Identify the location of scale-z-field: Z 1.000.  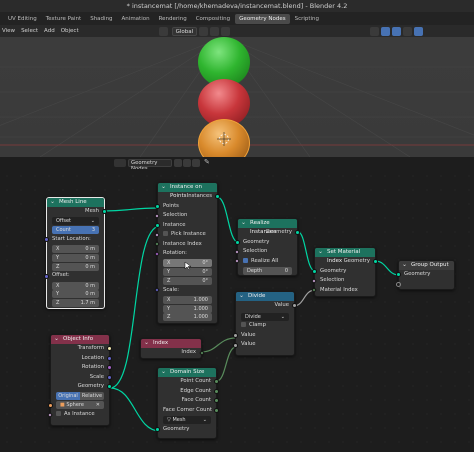
(187, 317).